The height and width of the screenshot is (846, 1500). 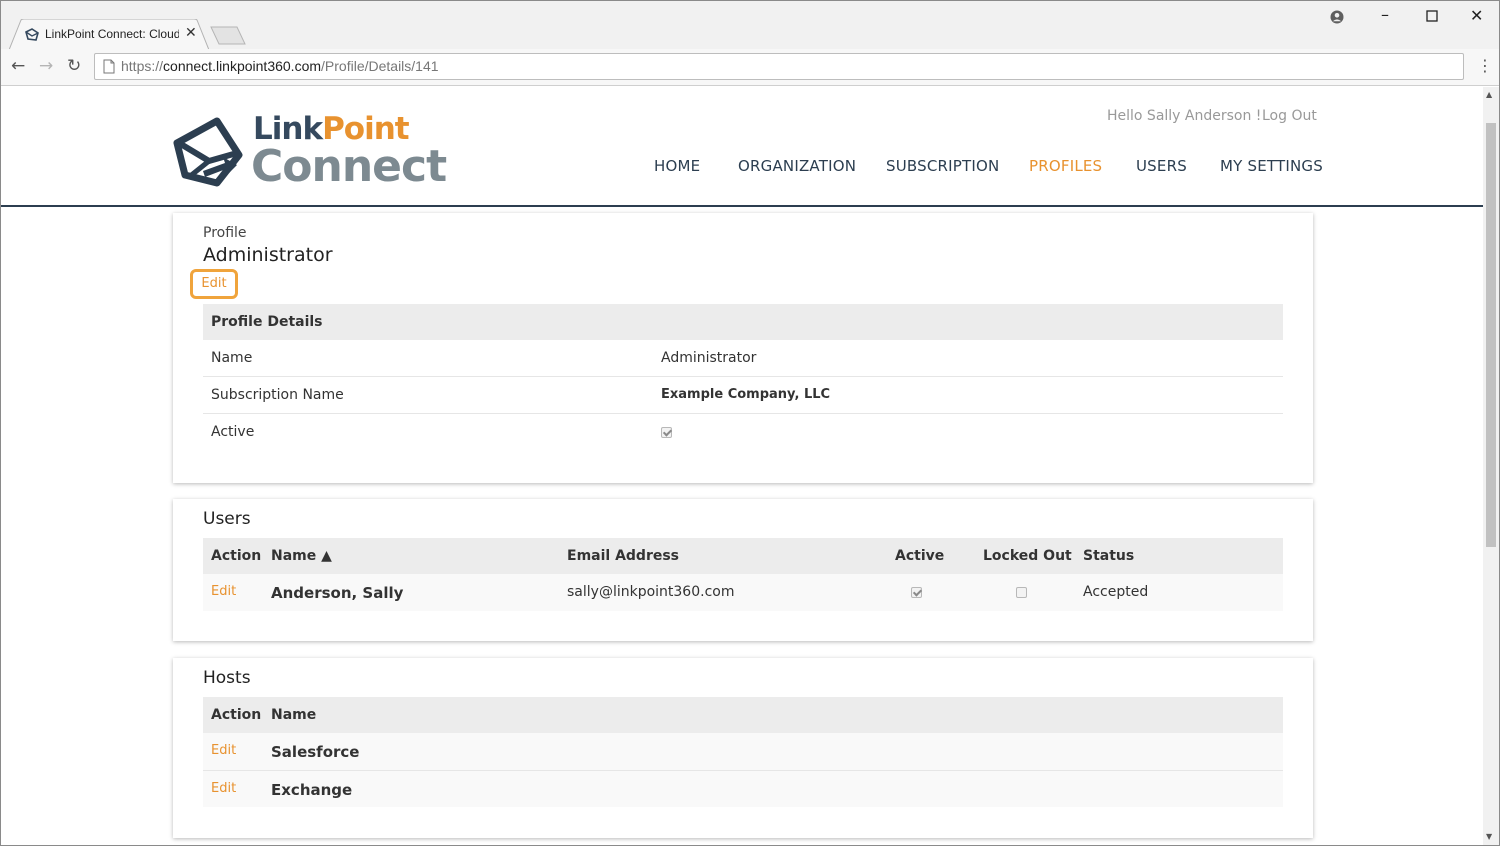 What do you see at coordinates (1491, 335) in the screenshot?
I see `scroll-thumb` at bounding box center [1491, 335].